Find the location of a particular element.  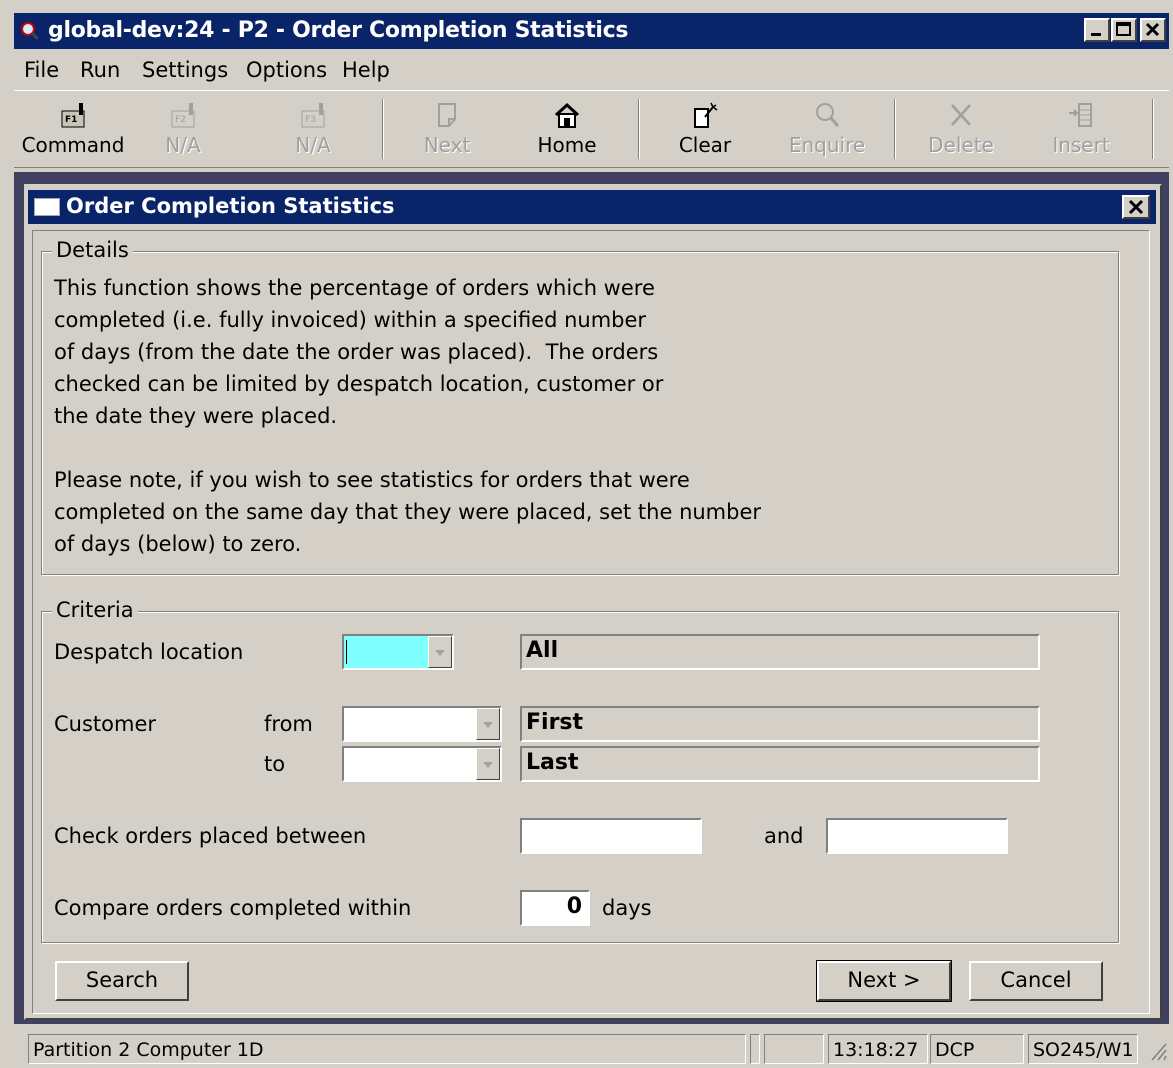

dialog-title-bar: Order Completion Statistics is located at coordinates (592, 207).